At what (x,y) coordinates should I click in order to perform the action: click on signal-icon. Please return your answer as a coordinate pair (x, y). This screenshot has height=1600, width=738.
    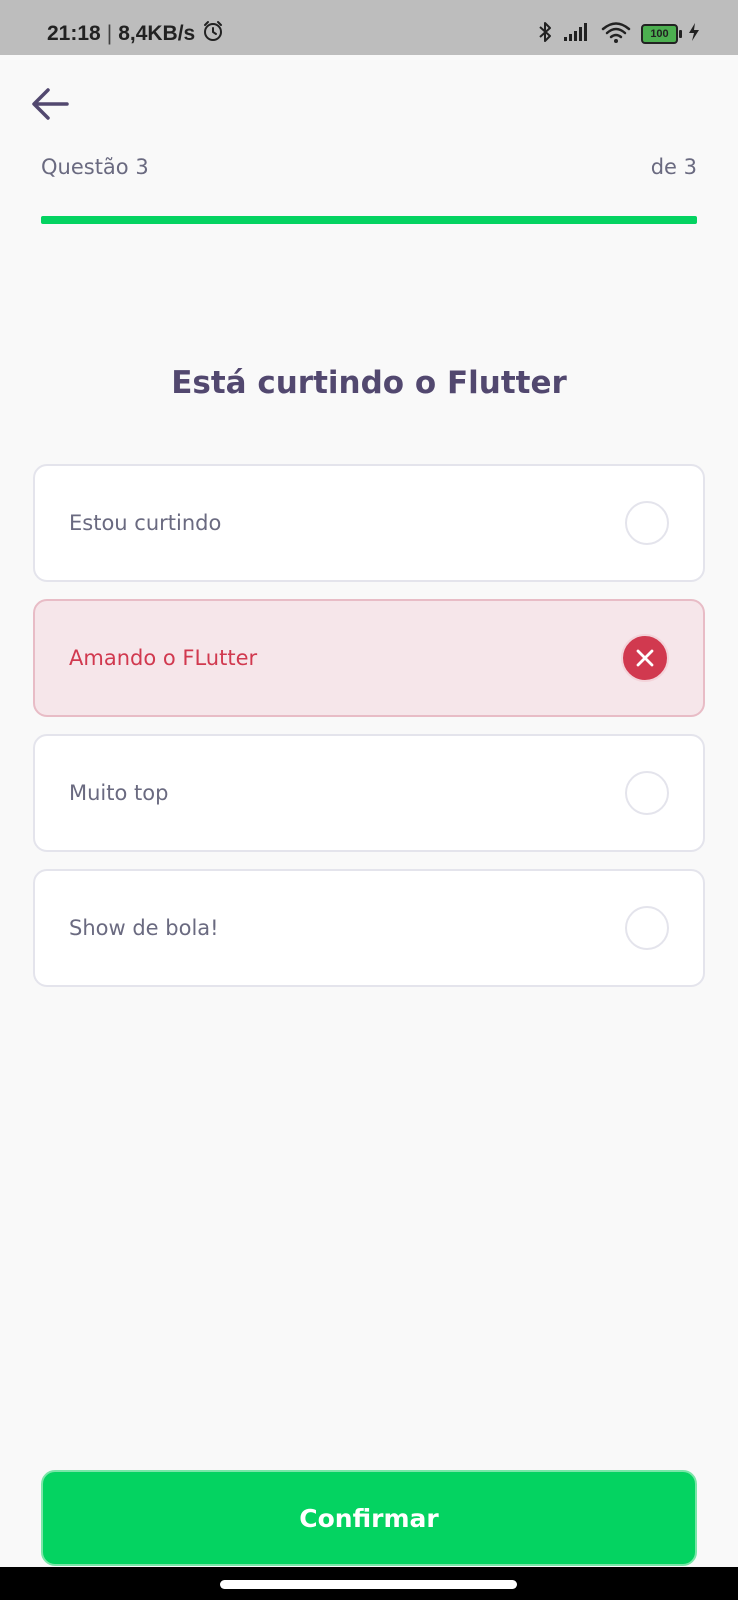
    Looking at the image, I should click on (577, 34).